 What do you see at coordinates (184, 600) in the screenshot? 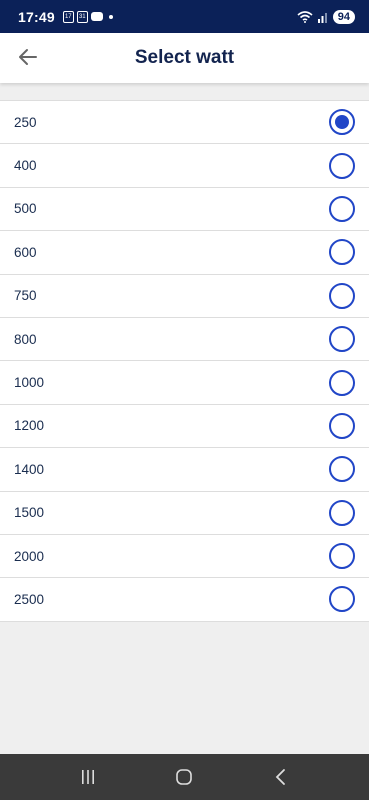
I see `watt-option-2500: 2500` at bounding box center [184, 600].